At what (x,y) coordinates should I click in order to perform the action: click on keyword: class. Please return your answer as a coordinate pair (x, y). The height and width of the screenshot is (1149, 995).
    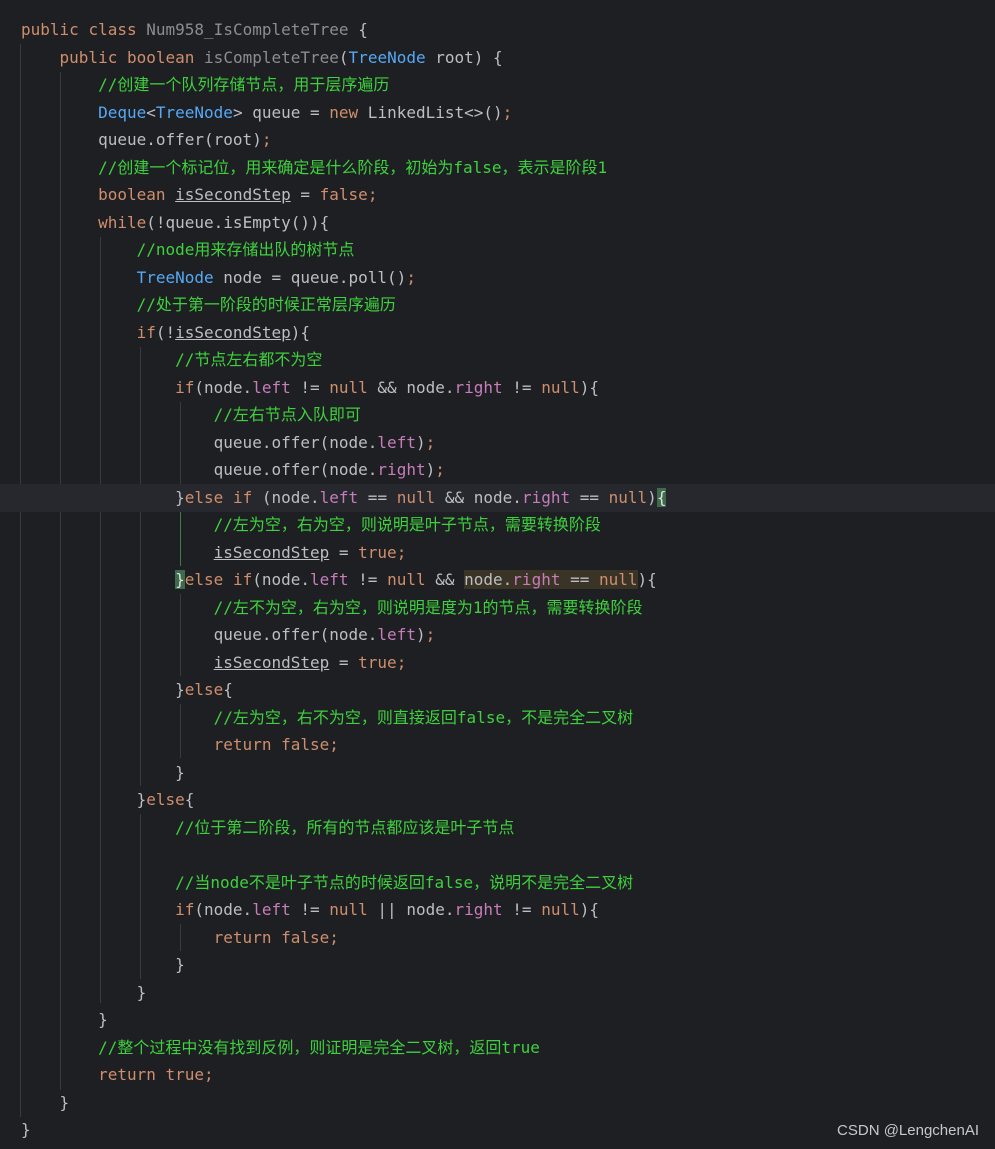
    Looking at the image, I should click on (112, 29).